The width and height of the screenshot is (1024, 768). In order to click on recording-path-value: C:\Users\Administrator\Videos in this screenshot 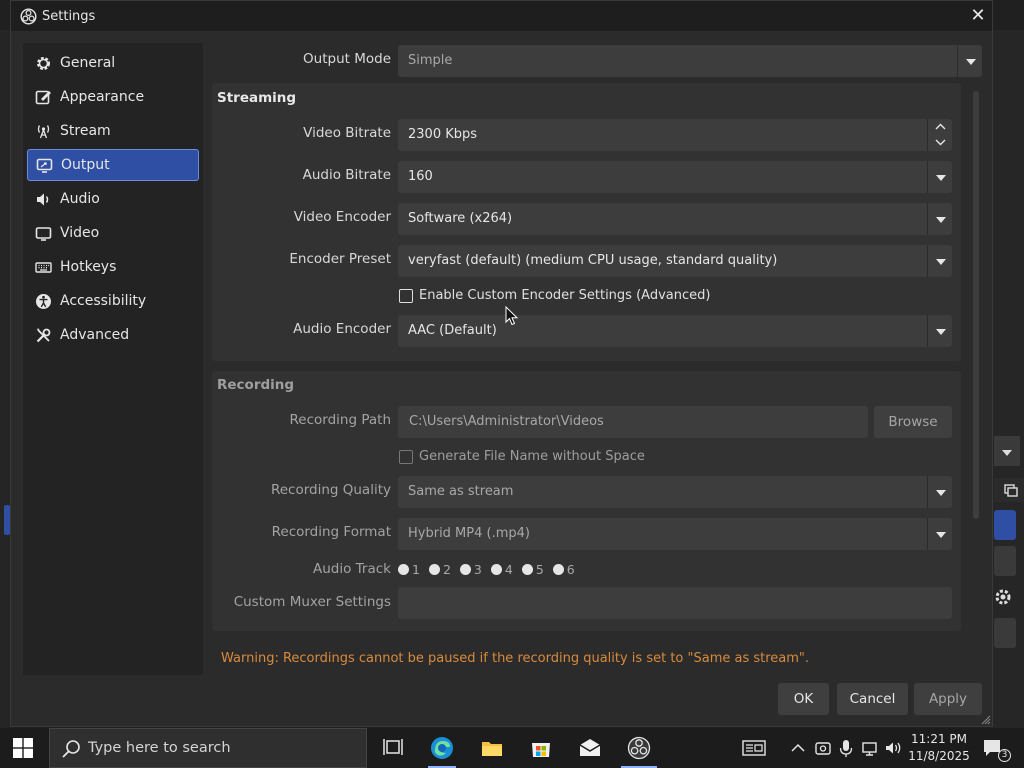, I will do `click(506, 421)`.